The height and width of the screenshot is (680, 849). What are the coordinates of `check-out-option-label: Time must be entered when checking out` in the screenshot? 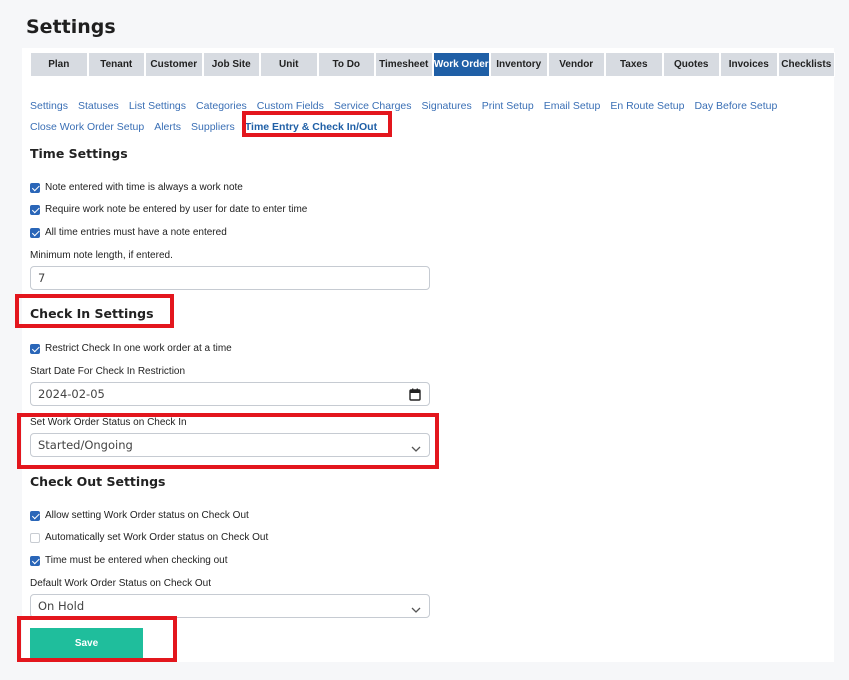 It's located at (136, 560).